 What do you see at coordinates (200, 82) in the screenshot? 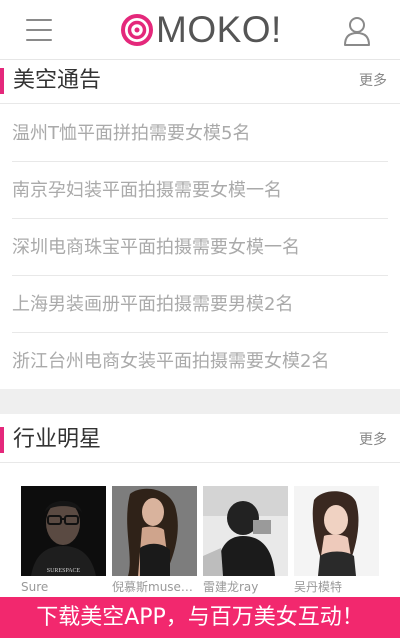
I see `notices-section-header: 美空通告 更多` at bounding box center [200, 82].